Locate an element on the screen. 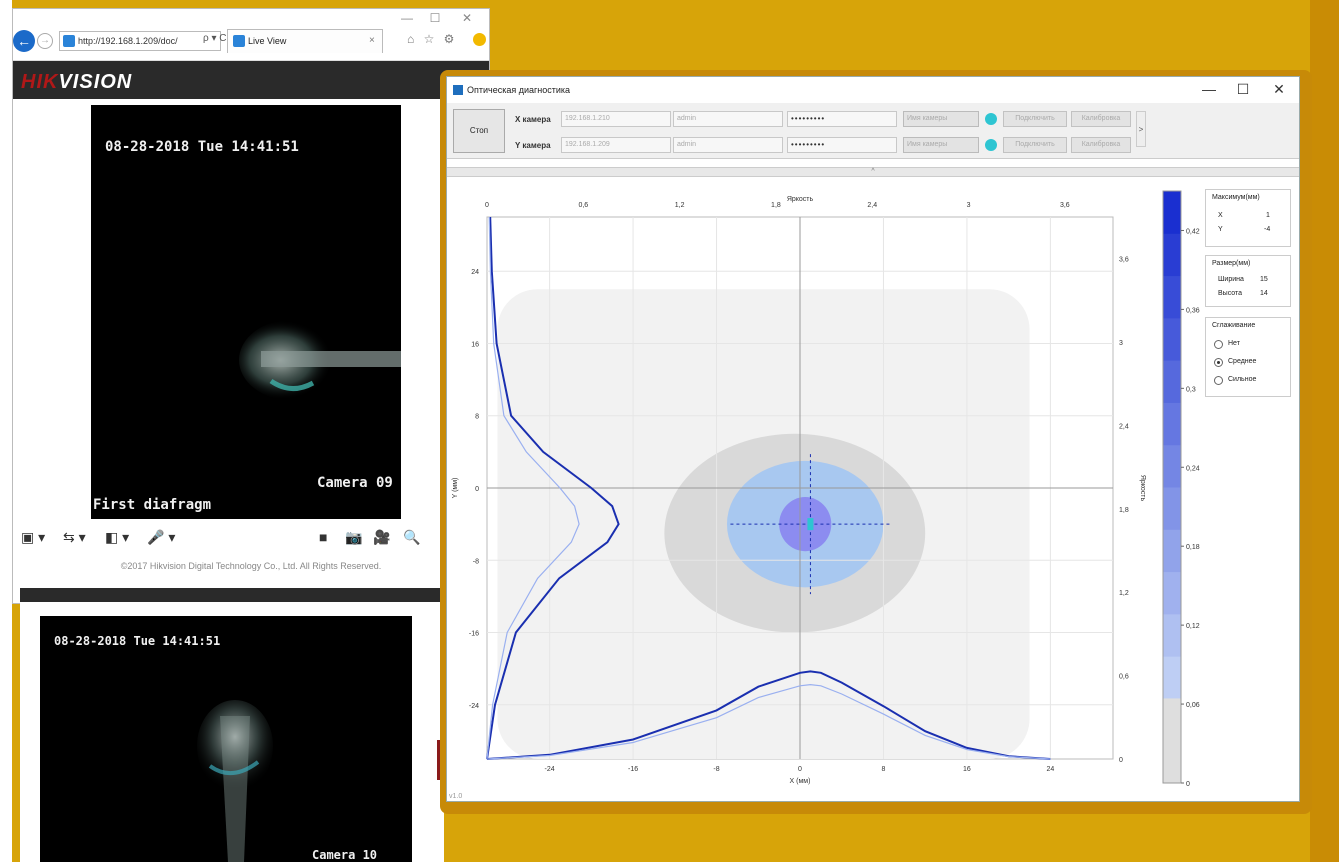  y-camera-user-field: admin is located at coordinates (728, 145).